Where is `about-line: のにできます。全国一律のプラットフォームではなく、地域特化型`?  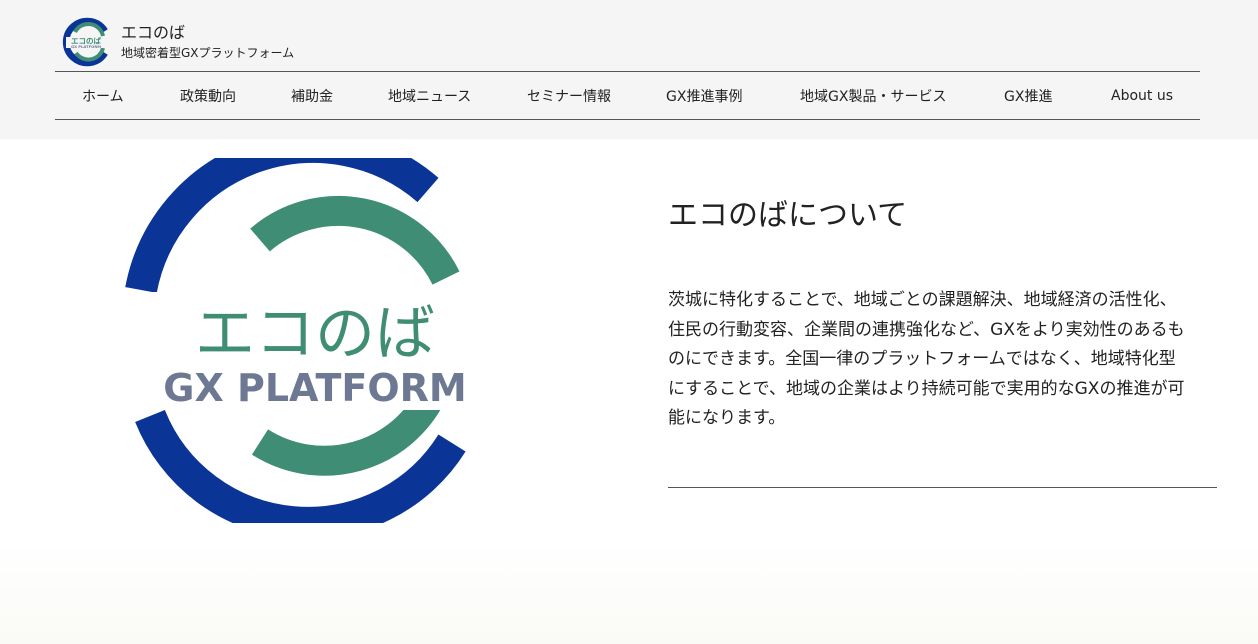 about-line: のにできます。全国一律のプラットフォームではなく、地域特化型 is located at coordinates (922, 359).